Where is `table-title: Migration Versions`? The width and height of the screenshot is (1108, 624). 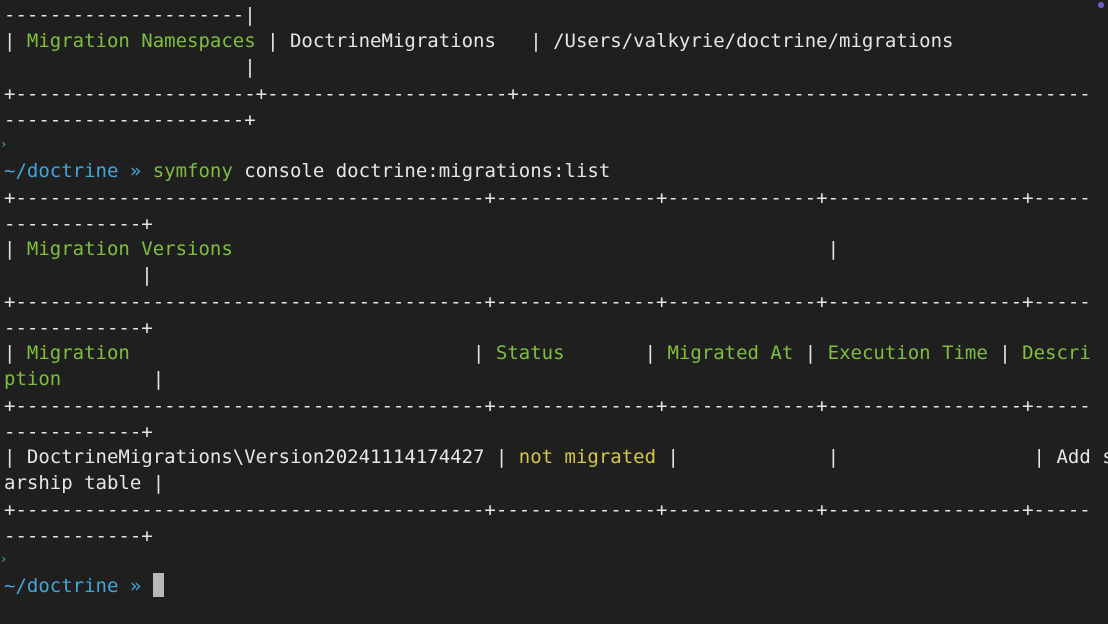 table-title: Migration Versions is located at coordinates (129, 249).